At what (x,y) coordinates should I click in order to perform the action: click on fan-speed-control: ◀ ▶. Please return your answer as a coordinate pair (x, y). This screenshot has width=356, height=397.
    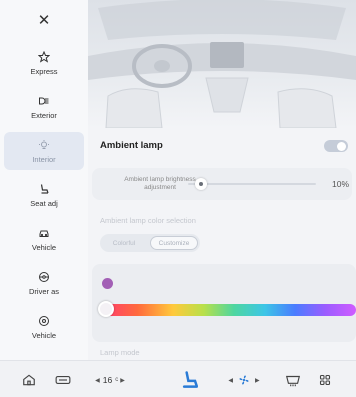
    Looking at the image, I should click on (244, 380).